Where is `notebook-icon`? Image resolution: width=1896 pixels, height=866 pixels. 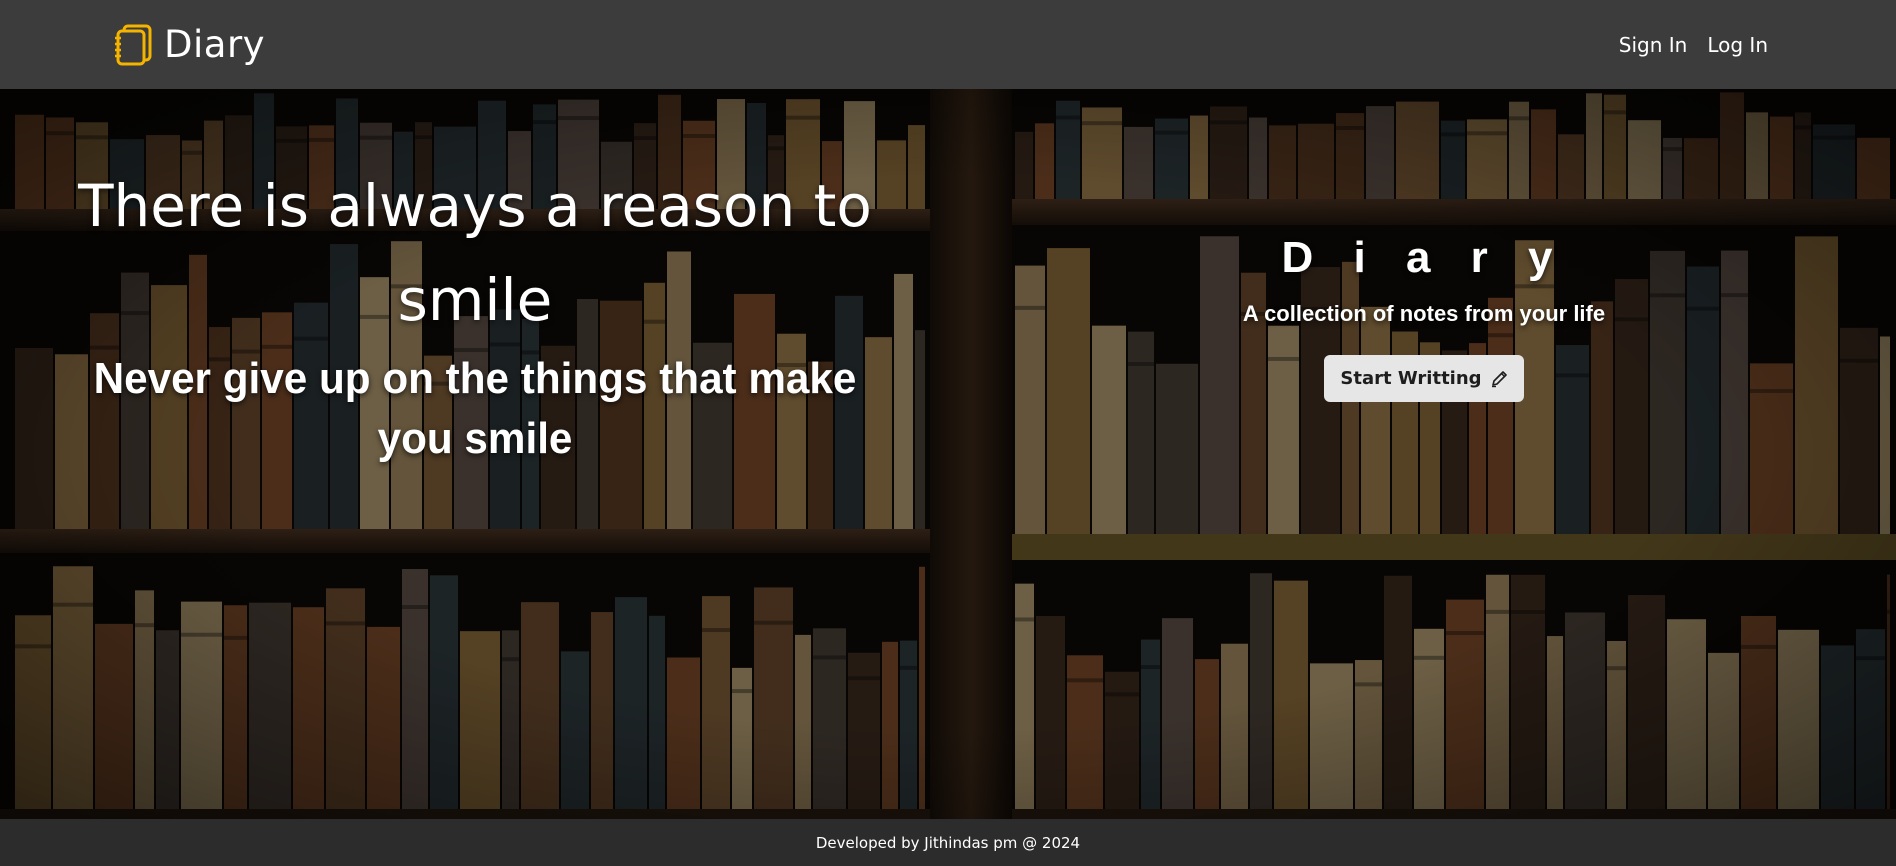 notebook-icon is located at coordinates (133, 44).